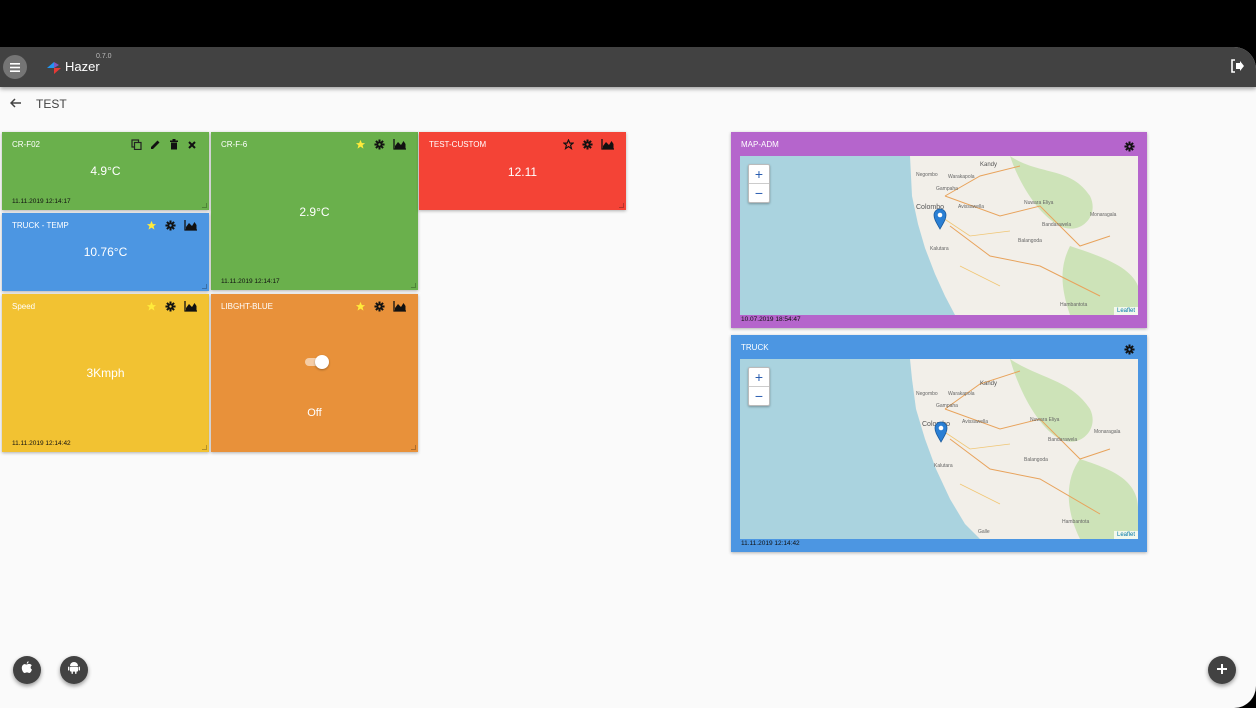 The height and width of the screenshot is (708, 1256). I want to click on tile-title: TEST-CUSTOM, so click(458, 144).